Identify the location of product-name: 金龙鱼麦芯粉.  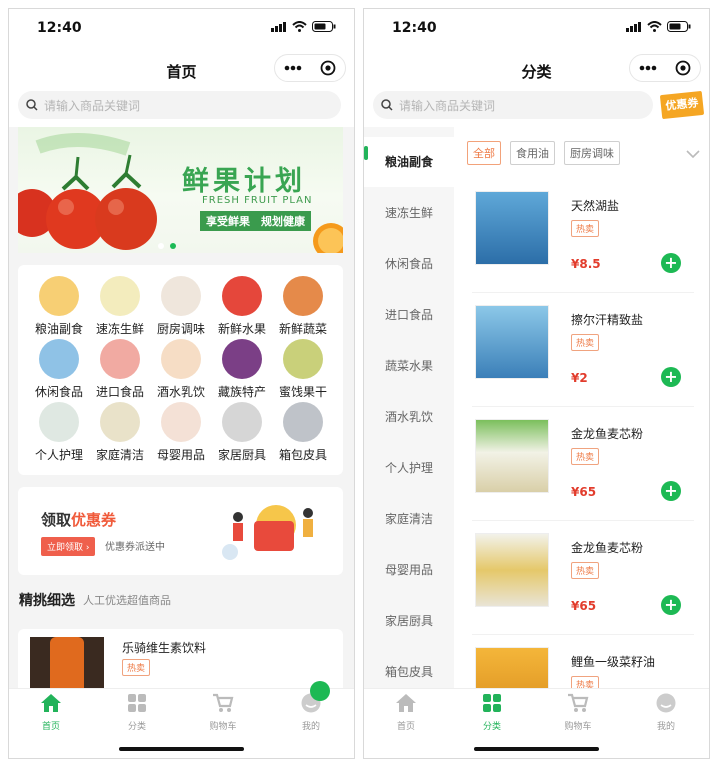
(607, 434).